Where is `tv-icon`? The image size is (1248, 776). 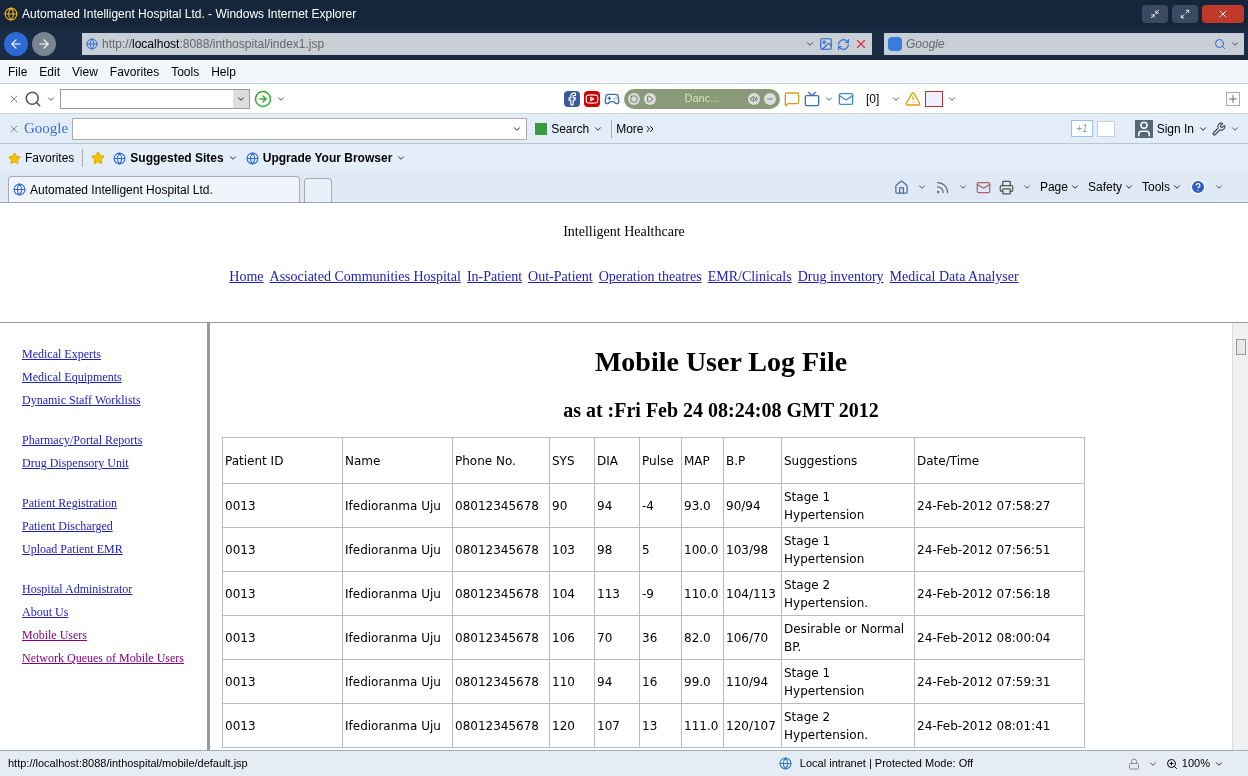 tv-icon is located at coordinates (812, 98).